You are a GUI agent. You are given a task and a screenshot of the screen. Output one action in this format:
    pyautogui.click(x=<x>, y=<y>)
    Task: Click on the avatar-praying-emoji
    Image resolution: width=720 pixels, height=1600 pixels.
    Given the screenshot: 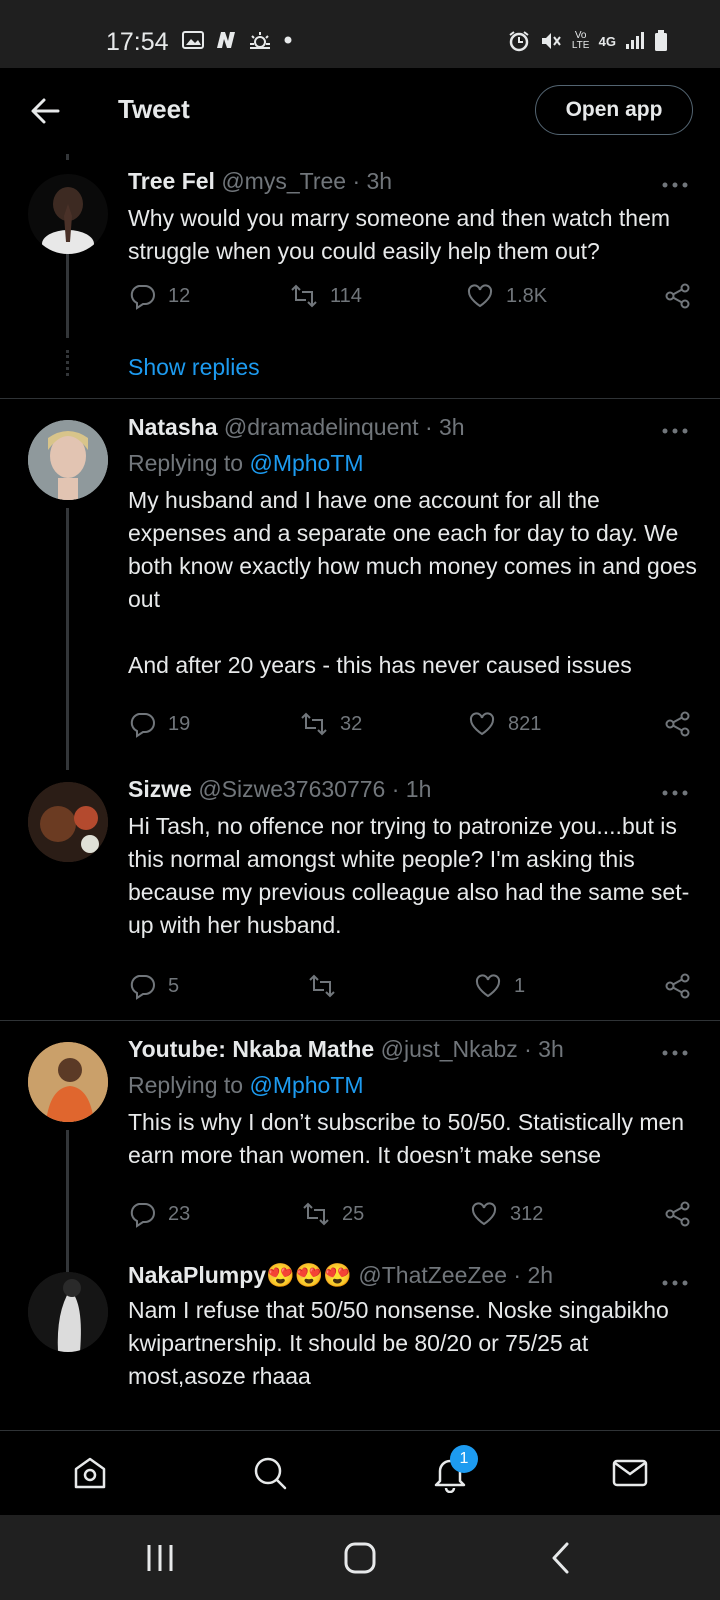 What is the action you would take?
    pyautogui.click(x=68, y=220)
    